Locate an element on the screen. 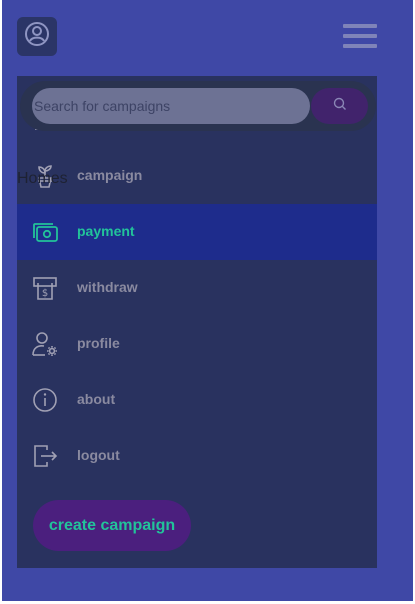  avatar-button is located at coordinates (37, 36).